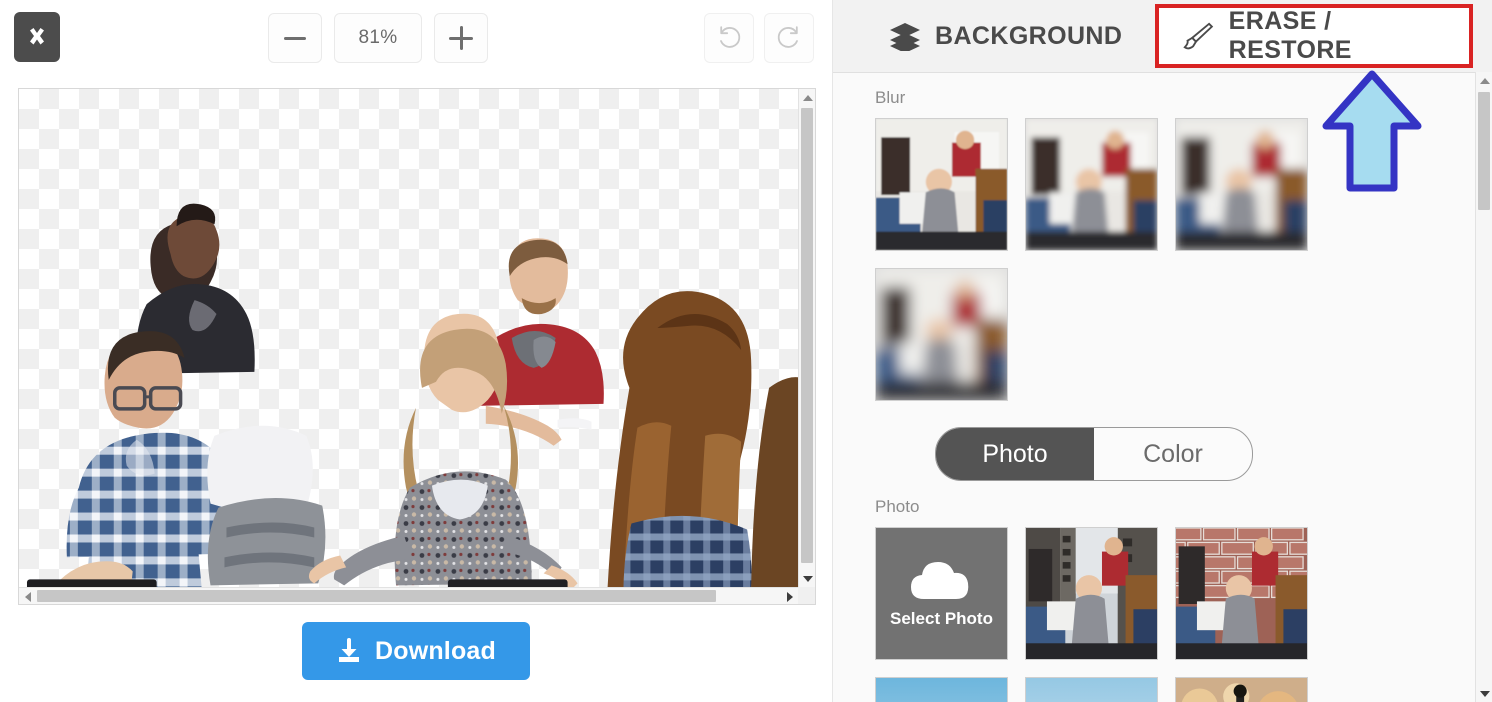 The width and height of the screenshot is (1492, 702). Describe the element at coordinates (1029, 35) in the screenshot. I see `tab-background-label: BACKGROUND` at that location.